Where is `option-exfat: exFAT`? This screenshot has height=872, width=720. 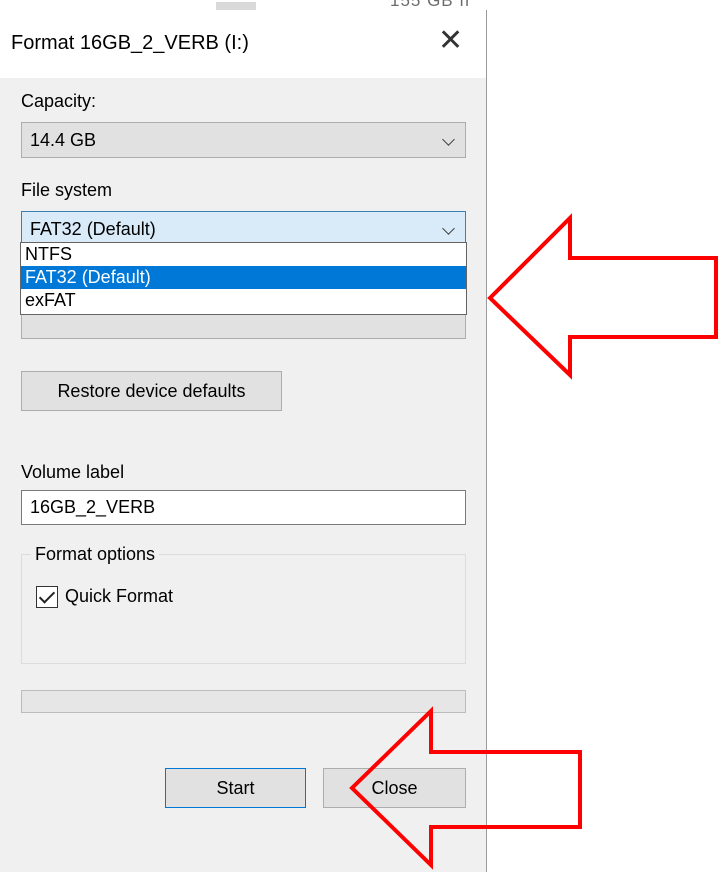
option-exfat: exFAT is located at coordinates (243, 300).